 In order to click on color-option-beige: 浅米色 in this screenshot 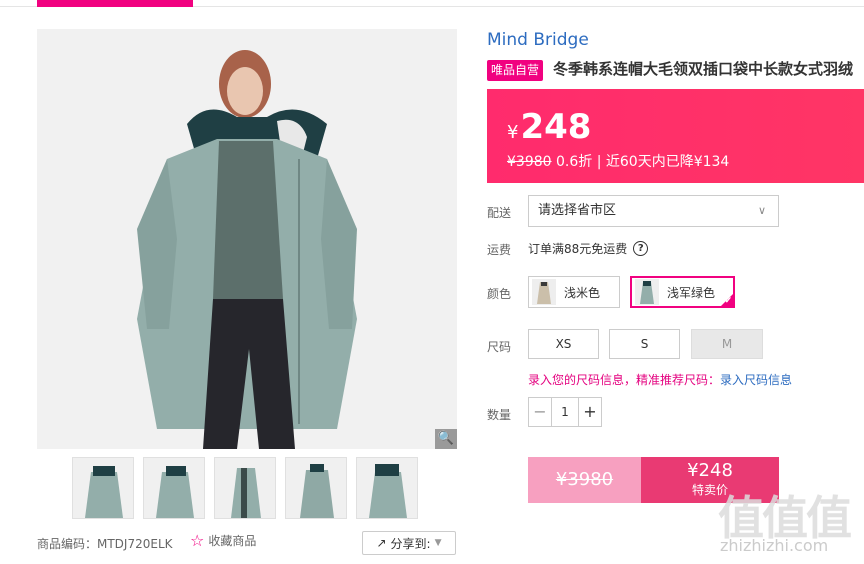, I will do `click(574, 292)`.